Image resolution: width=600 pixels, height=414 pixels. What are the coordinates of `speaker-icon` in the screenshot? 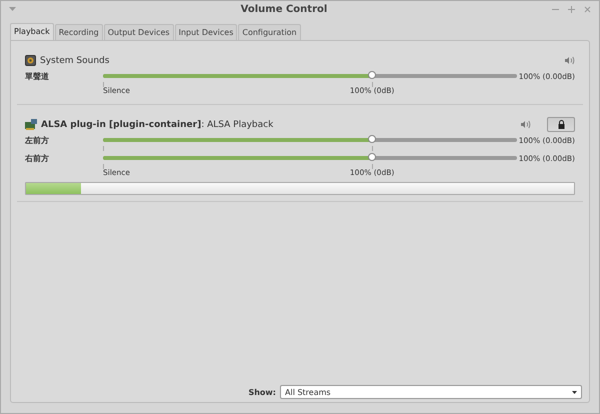 It's located at (30, 60).